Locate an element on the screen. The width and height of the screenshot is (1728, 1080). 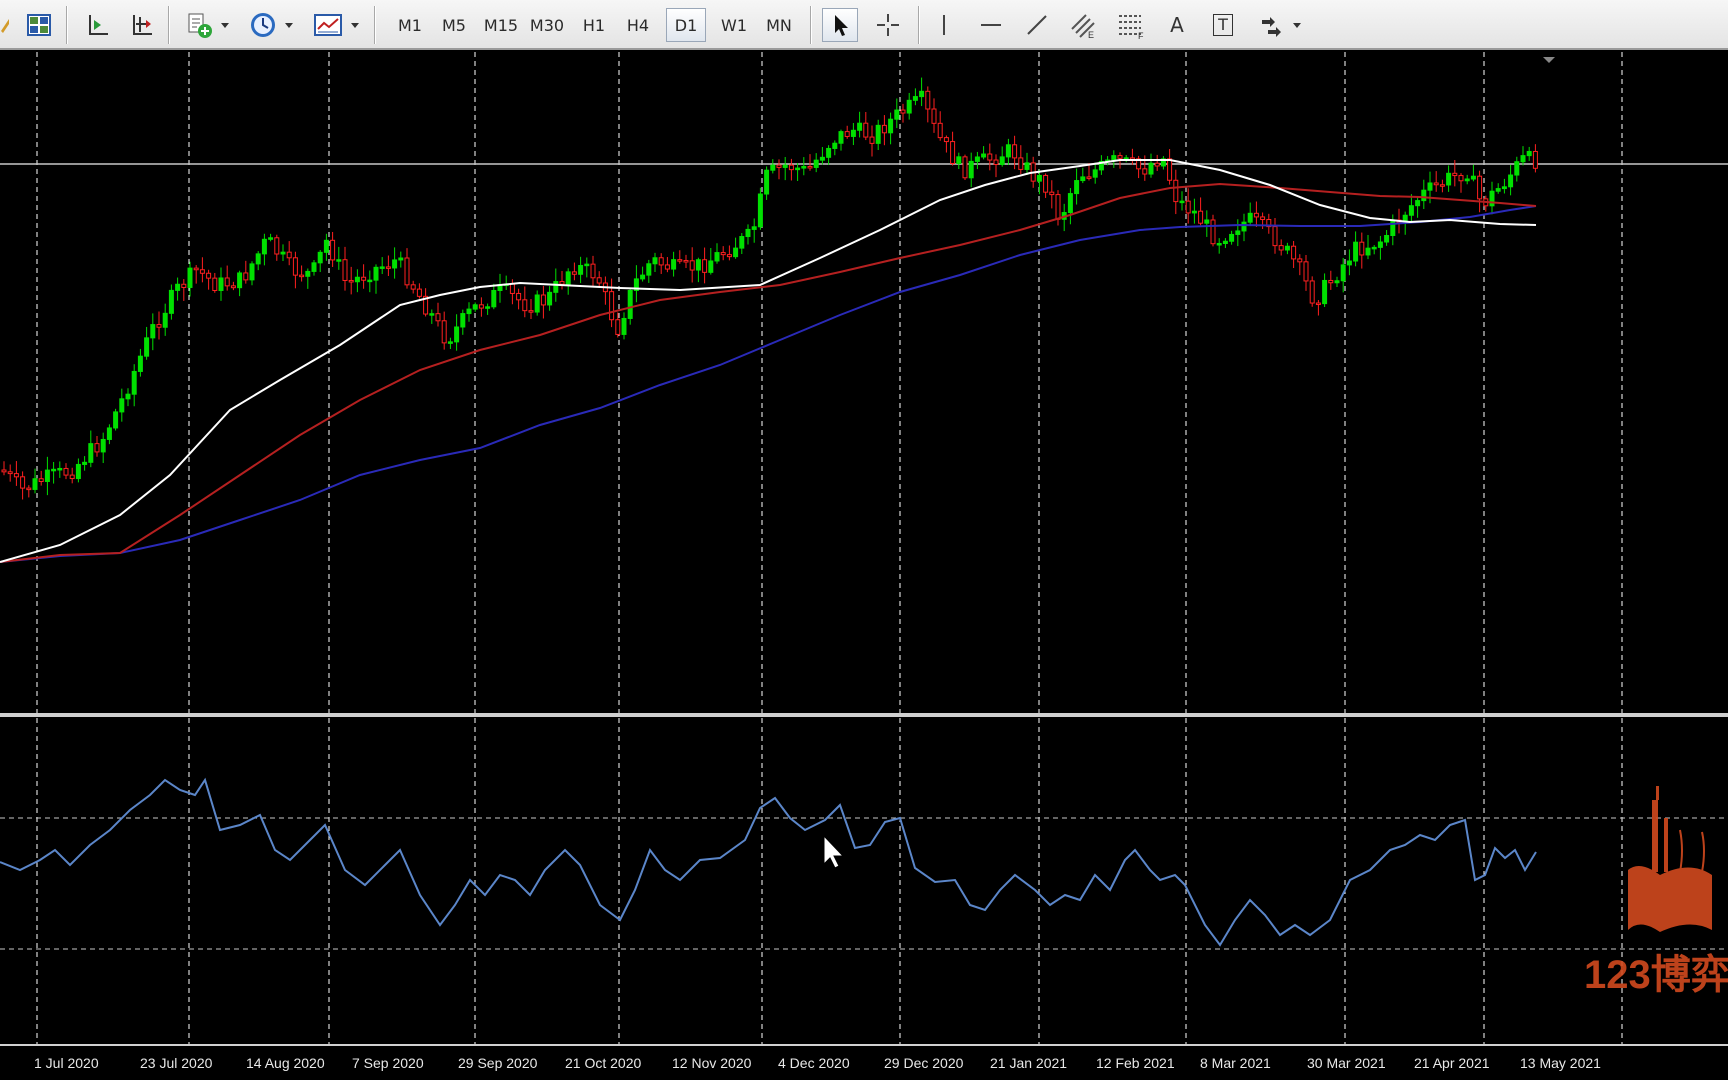
fibonacci-icon: F is located at coordinates (1131, 25).